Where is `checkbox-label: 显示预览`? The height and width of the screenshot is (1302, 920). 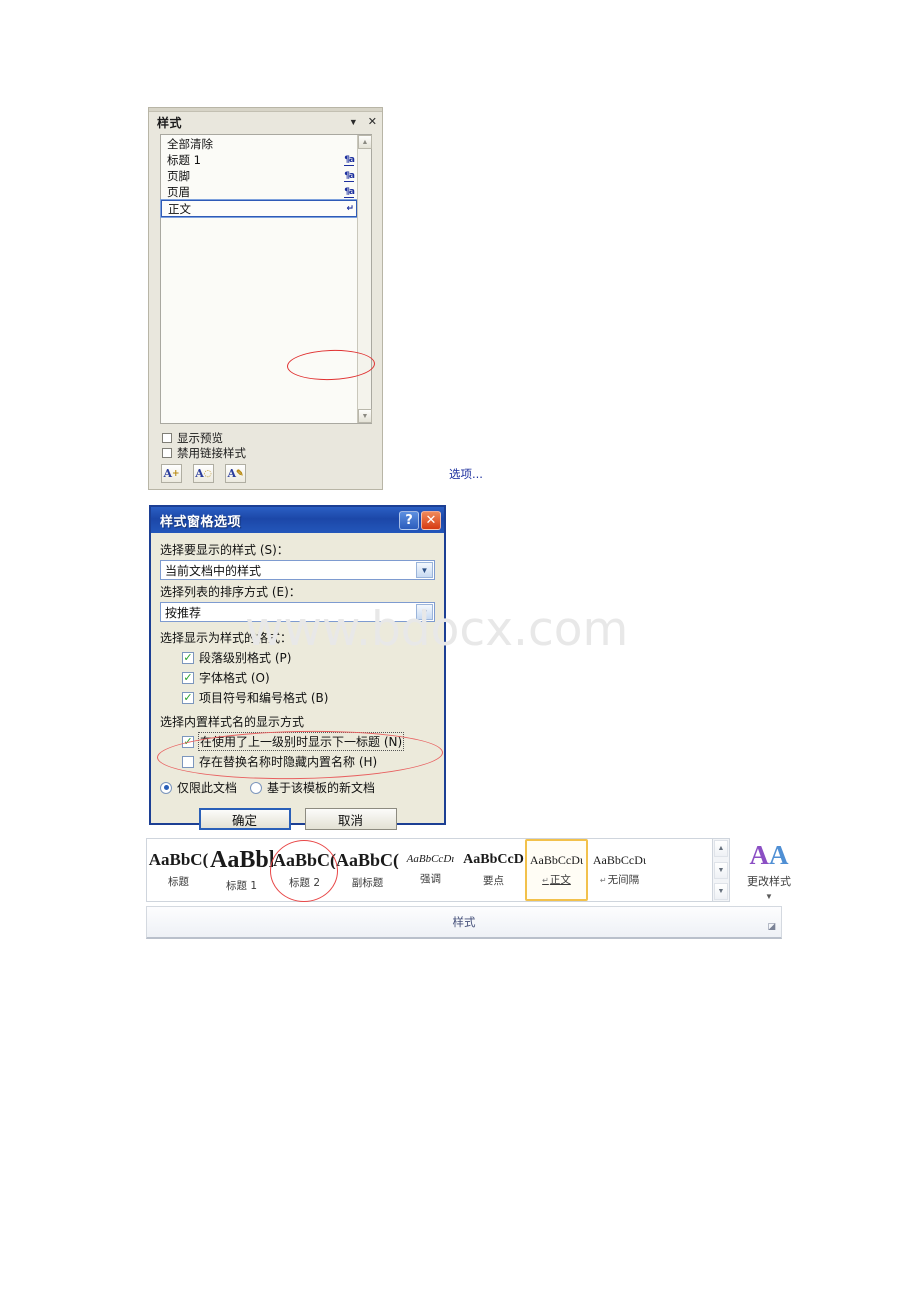 checkbox-label: 显示预览 is located at coordinates (200, 438).